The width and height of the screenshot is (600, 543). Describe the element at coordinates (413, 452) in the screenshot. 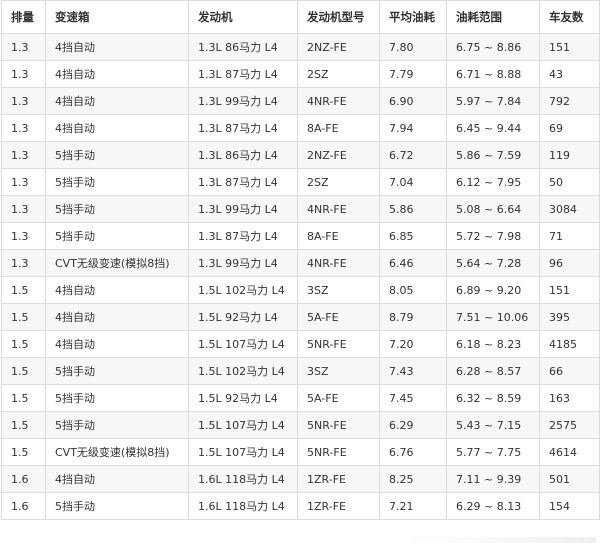

I see `cell-avg-consumption: 6.76` at that location.